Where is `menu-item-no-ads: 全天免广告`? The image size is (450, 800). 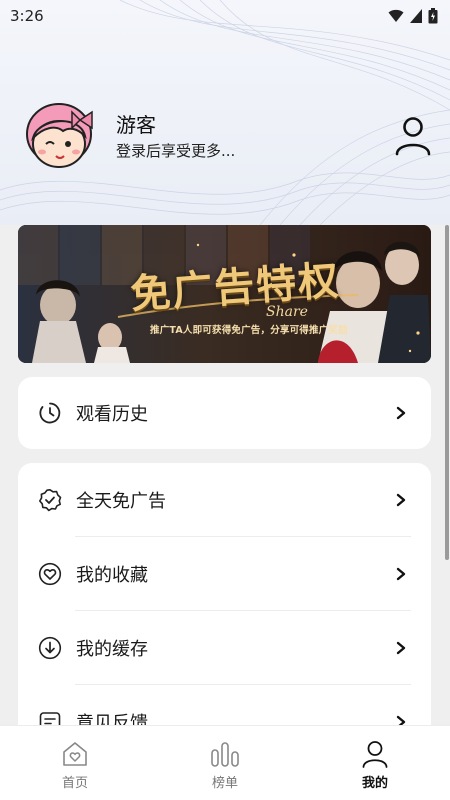 menu-item-no-ads: 全天免广告 is located at coordinates (224, 499).